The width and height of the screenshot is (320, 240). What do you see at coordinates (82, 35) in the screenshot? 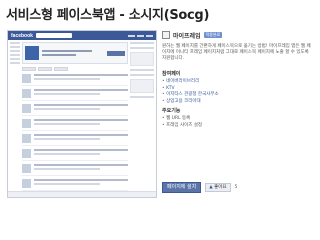
I see `facebook-top-bar: facebook` at bounding box center [82, 35].